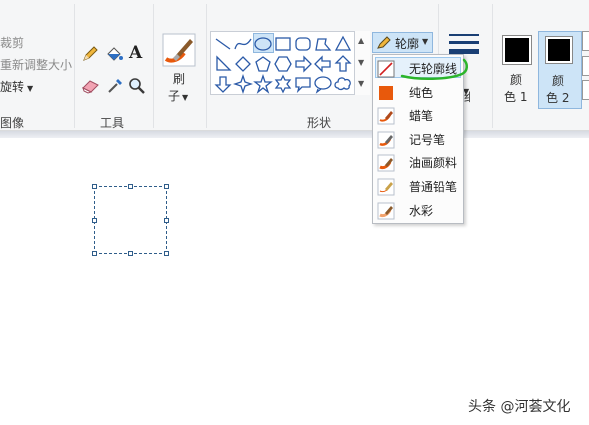 Image resolution: width=589 pixels, height=425 pixels. I want to click on outline-button: 轮廓 ▼, so click(402, 42).